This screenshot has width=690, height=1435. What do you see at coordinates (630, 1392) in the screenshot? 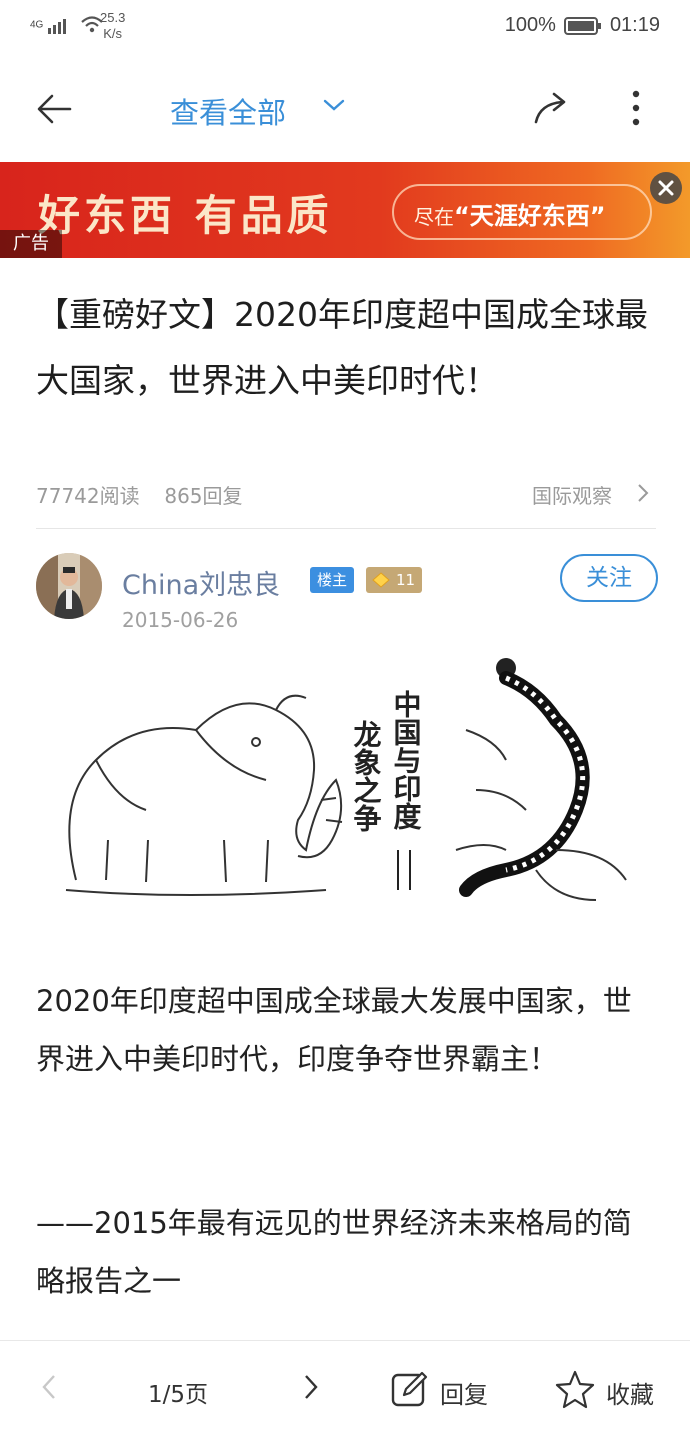
I see `favorite-label: 收藏` at bounding box center [630, 1392].